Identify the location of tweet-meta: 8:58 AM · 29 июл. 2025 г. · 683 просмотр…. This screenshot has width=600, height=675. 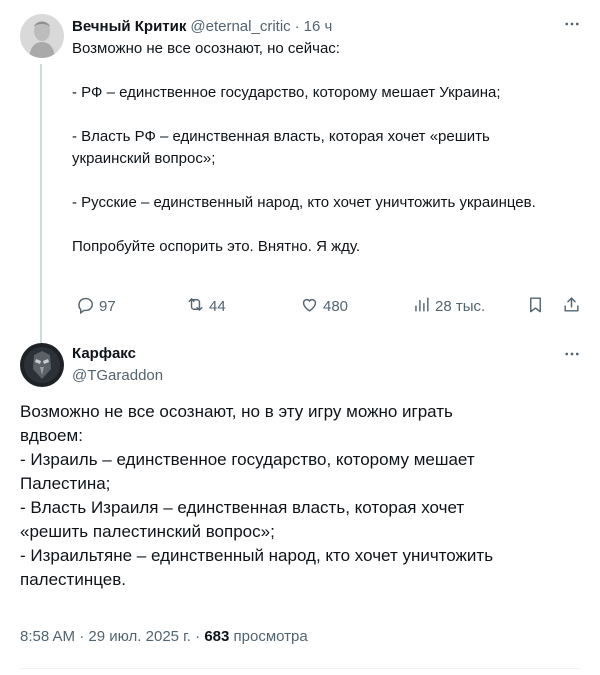
(164, 636).